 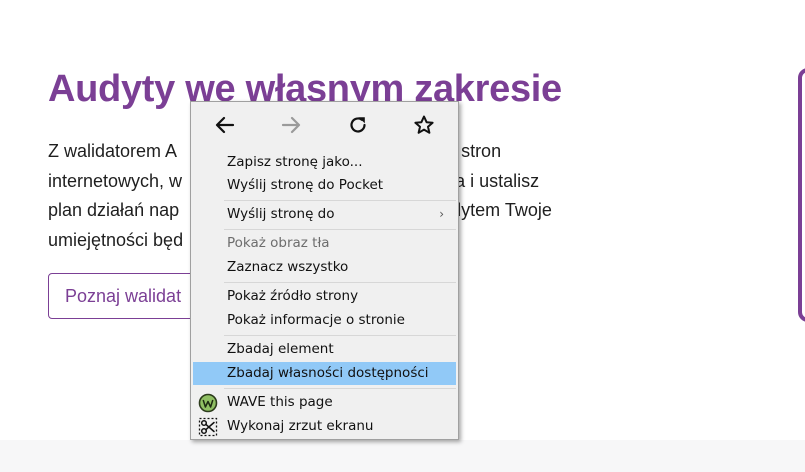 I want to click on bookmark-button, so click(x=424, y=125).